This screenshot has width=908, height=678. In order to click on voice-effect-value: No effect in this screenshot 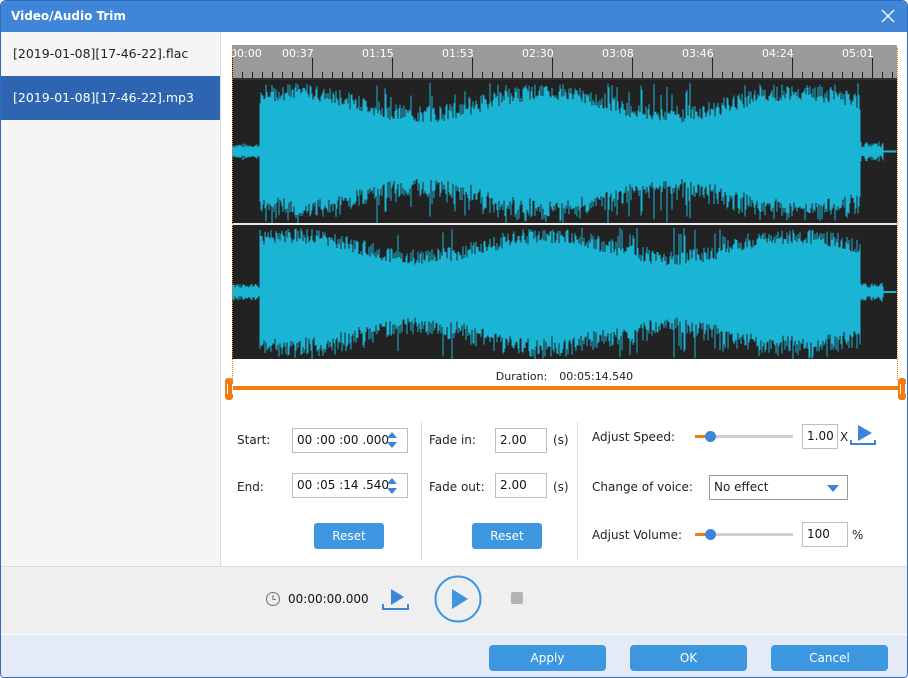, I will do `click(741, 487)`.